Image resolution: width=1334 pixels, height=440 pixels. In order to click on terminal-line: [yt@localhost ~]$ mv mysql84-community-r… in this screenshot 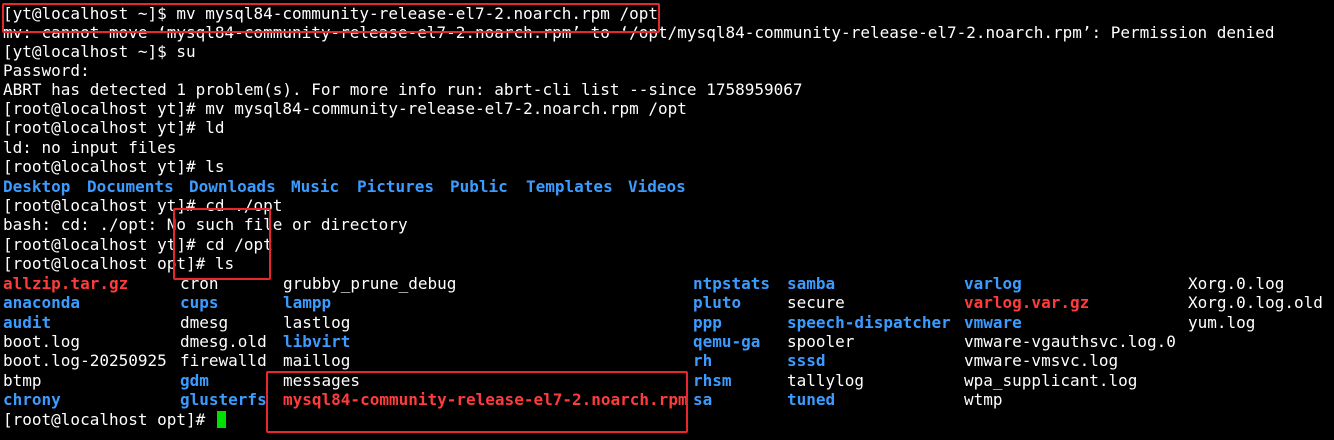, I will do `click(331, 13)`.